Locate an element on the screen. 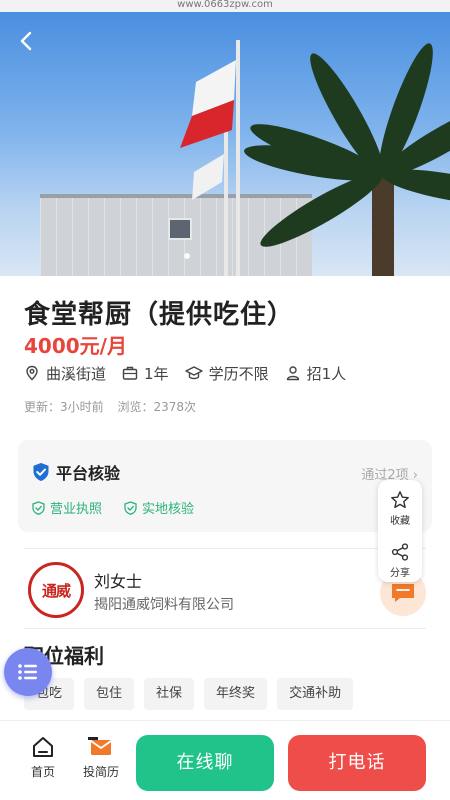 This screenshot has height=800, width=450. star-icon is located at coordinates (400, 500).